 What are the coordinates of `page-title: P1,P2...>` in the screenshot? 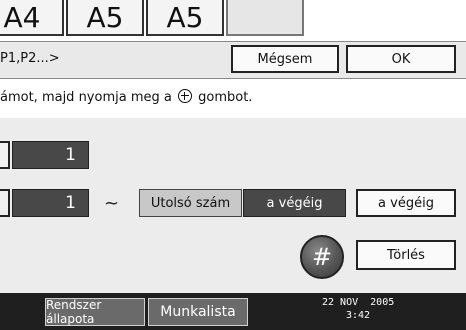 It's located at (30, 58).